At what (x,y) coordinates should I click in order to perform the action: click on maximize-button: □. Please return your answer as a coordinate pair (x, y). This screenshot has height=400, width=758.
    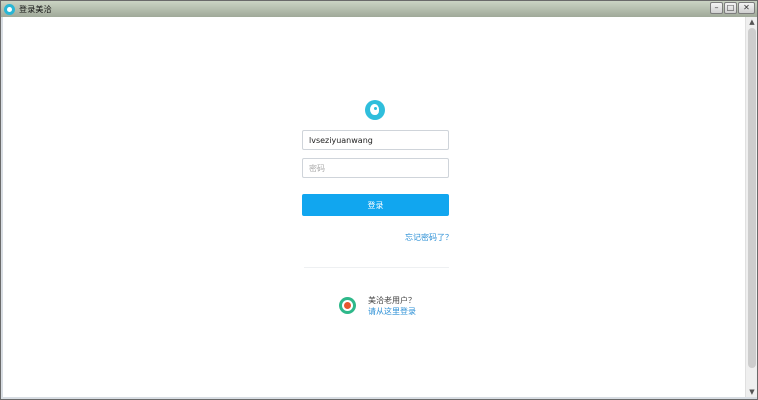
    Looking at the image, I should click on (730, 8).